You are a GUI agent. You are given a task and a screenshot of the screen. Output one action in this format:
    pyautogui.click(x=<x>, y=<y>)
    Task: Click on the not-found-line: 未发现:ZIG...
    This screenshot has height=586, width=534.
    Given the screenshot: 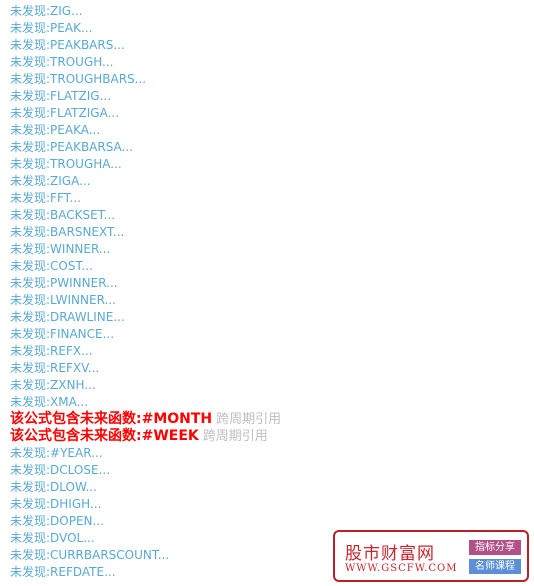 What is the action you would take?
    pyautogui.click(x=272, y=11)
    